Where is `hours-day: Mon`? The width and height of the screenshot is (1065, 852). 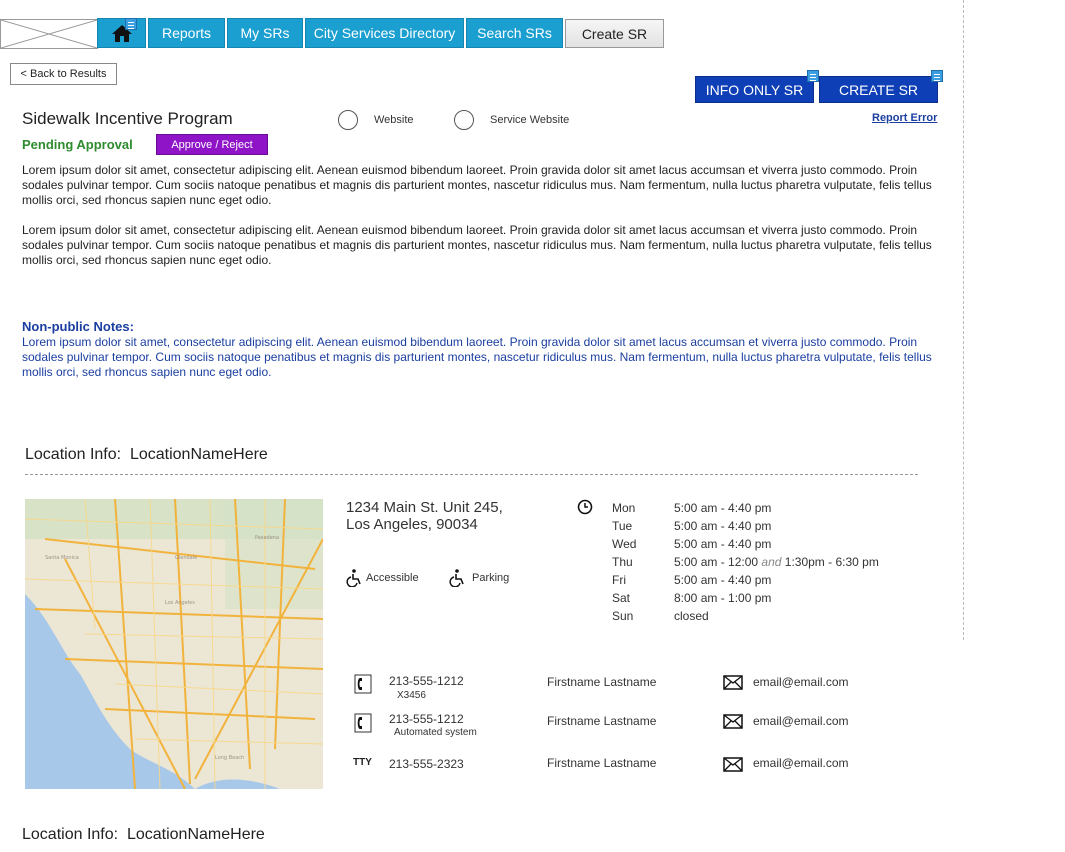 hours-day: Mon is located at coordinates (624, 508).